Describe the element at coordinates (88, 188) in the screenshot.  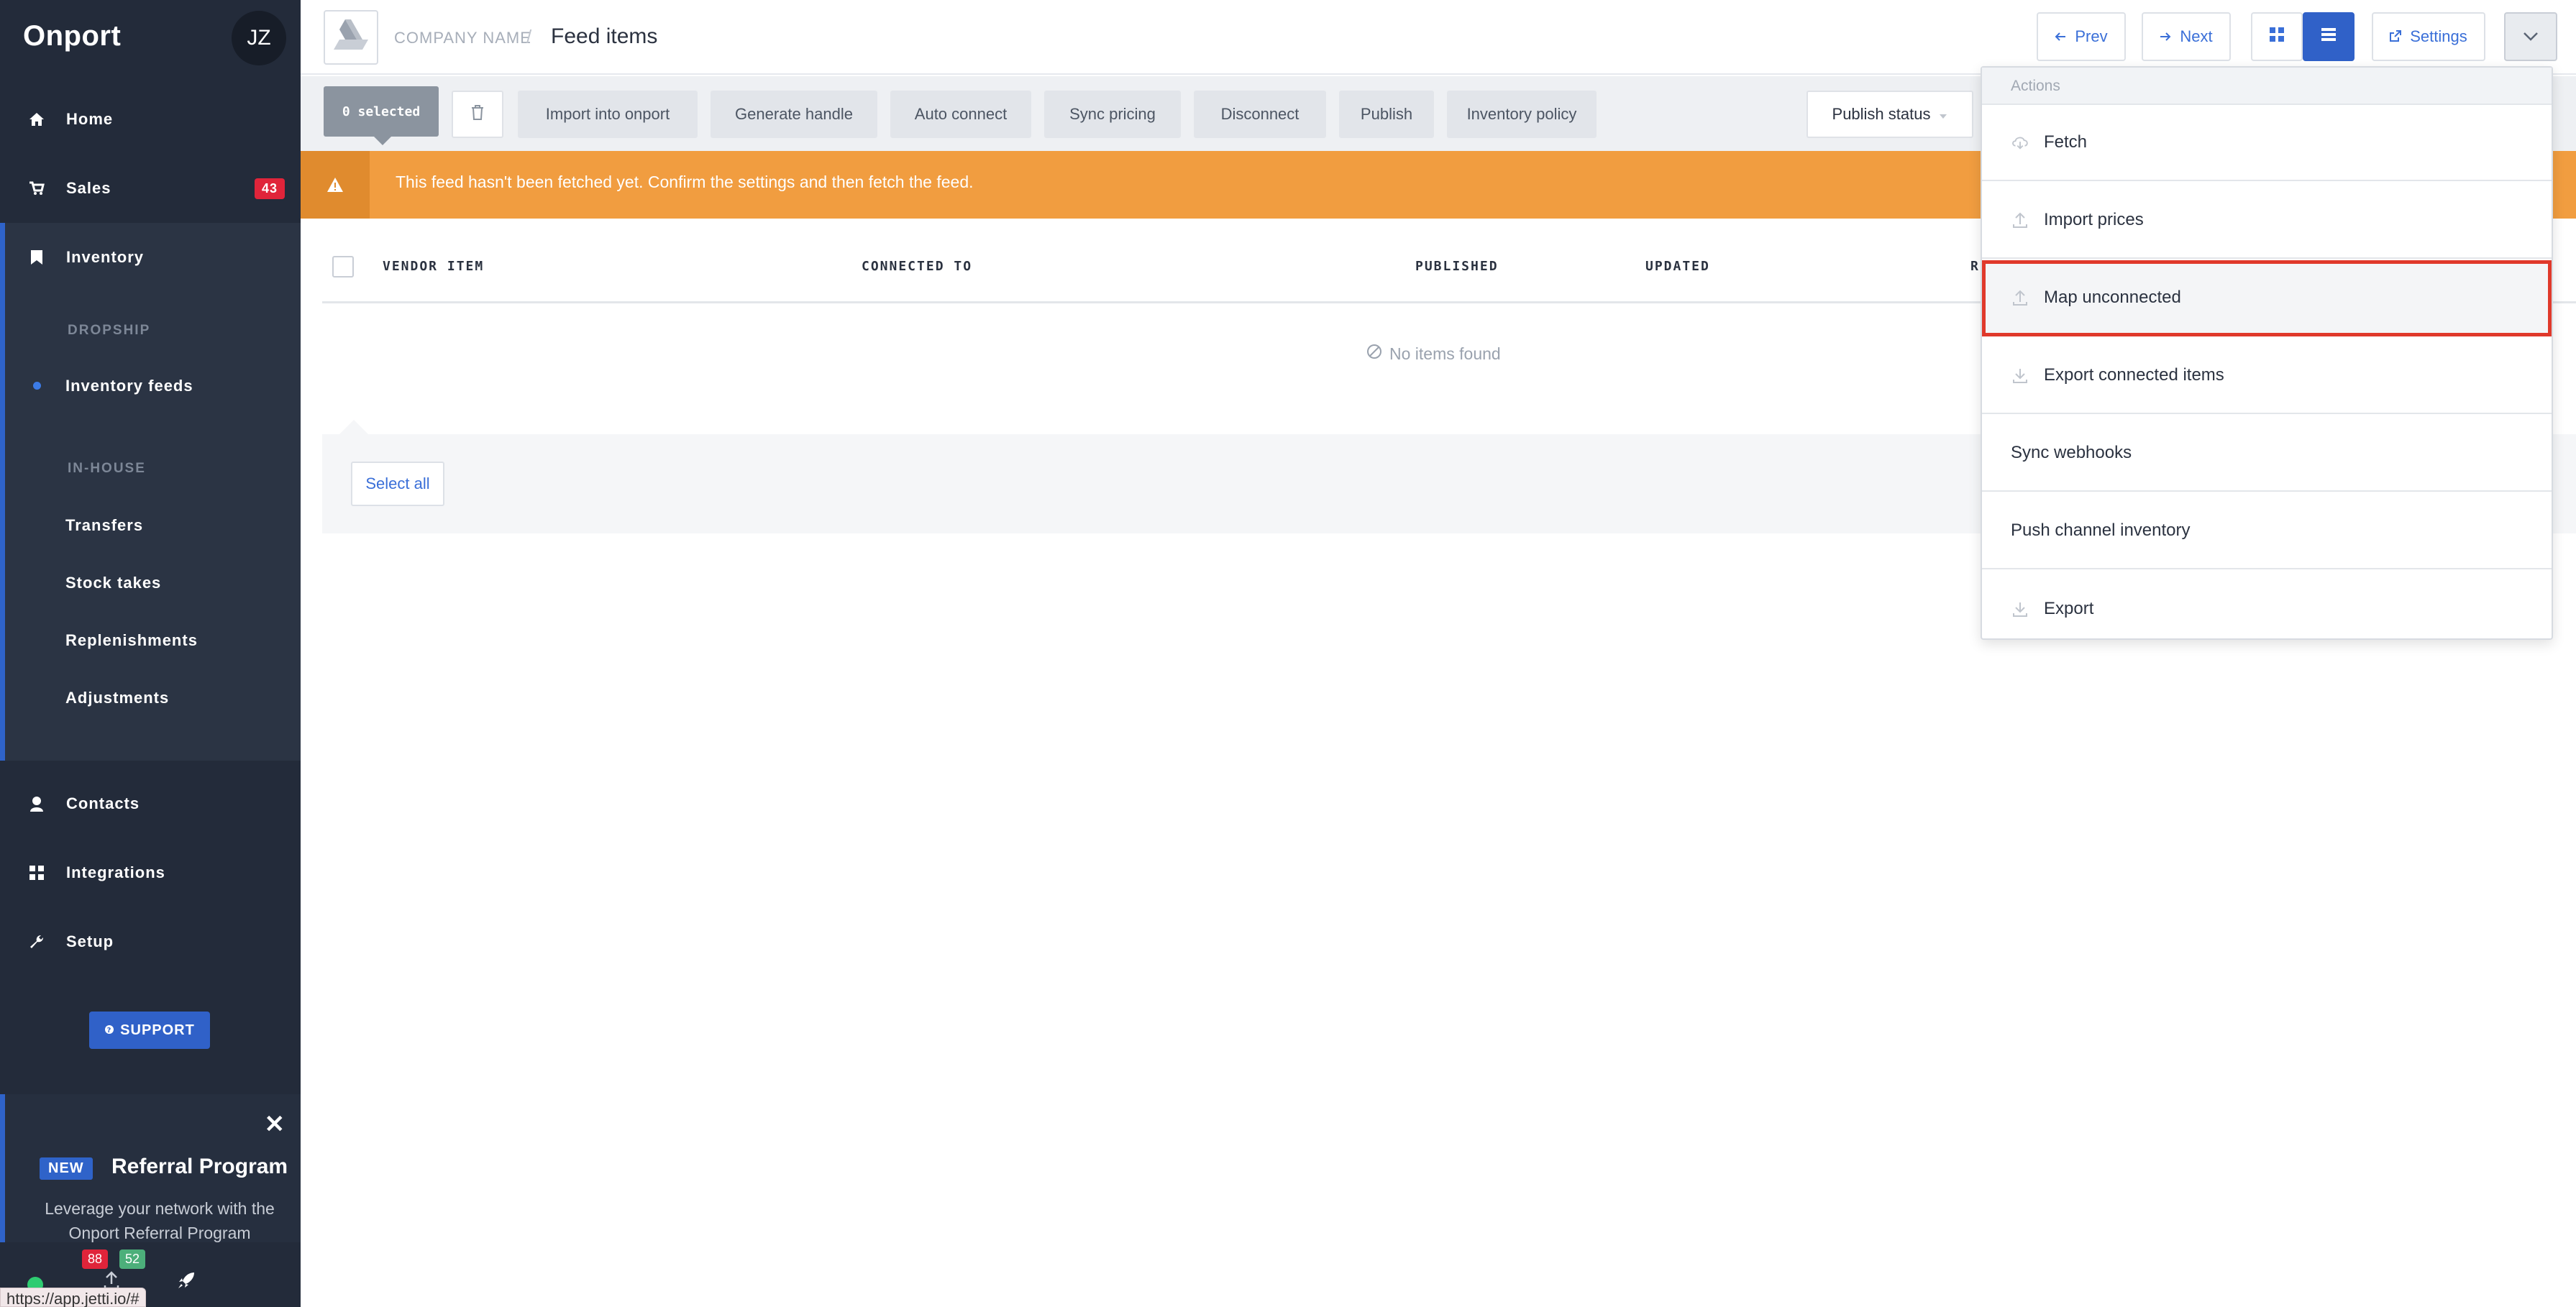
I see `sidebar-item-label: Sales` at that location.